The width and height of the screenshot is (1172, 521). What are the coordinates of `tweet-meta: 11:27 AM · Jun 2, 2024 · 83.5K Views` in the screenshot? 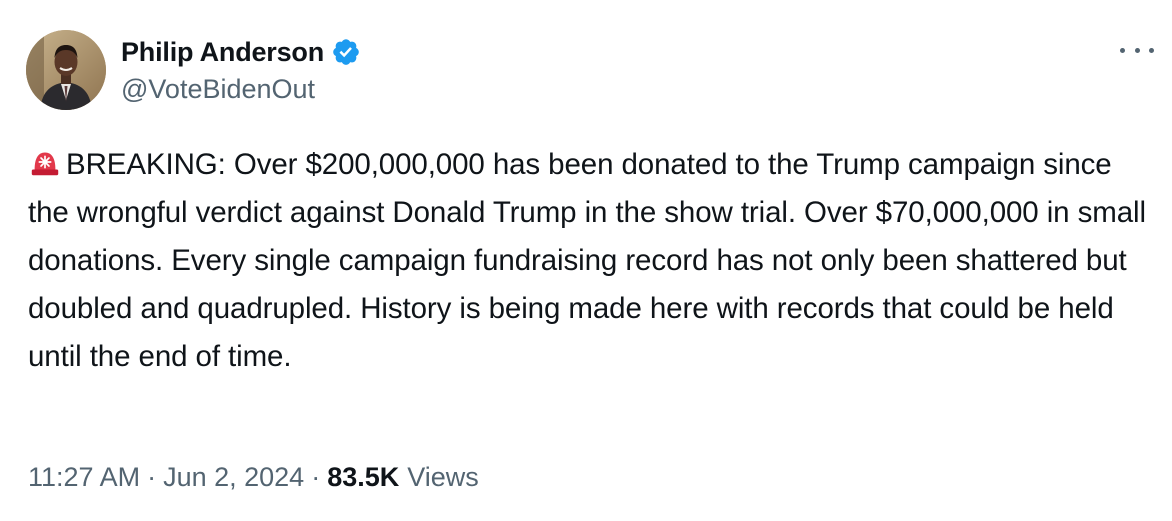 It's located at (253, 477).